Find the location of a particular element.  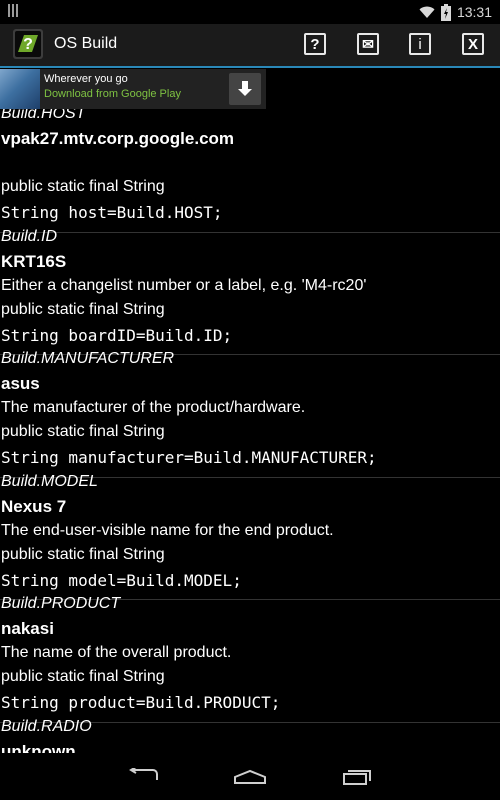

action-bar-divider is located at coordinates (250, 67).